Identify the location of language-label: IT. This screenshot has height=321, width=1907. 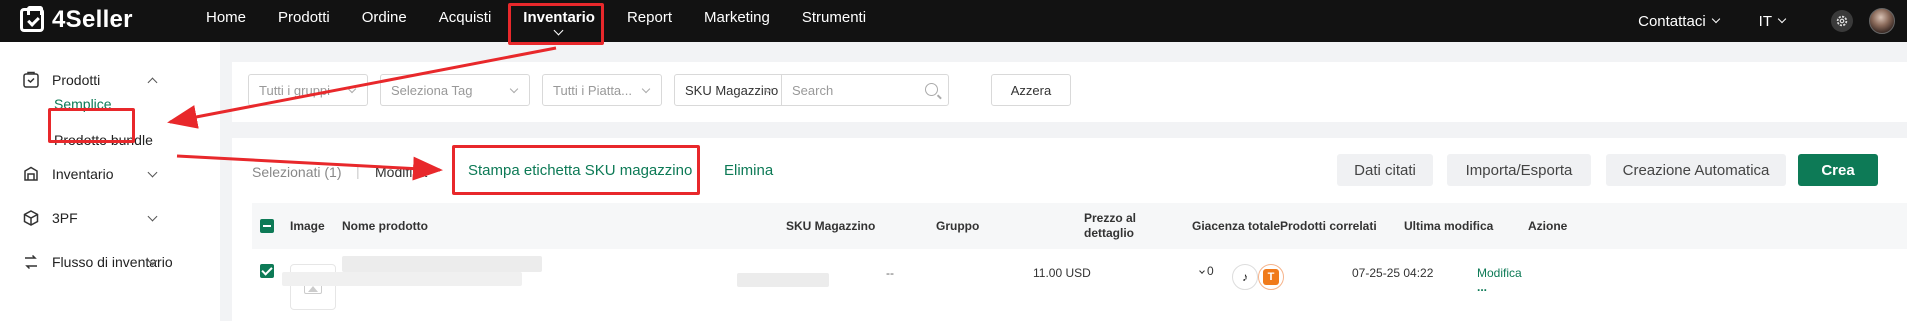
(1765, 21).